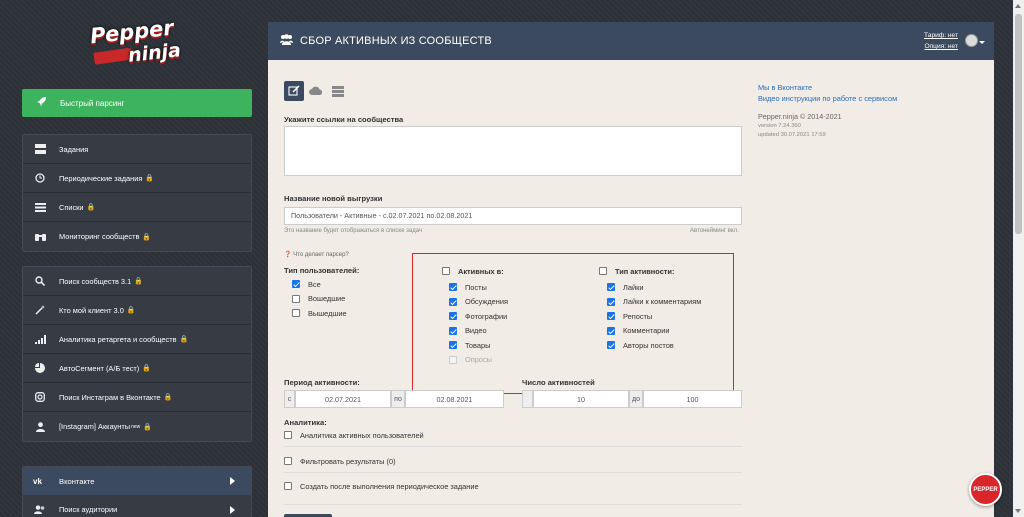  Describe the element at coordinates (941, 35) in the screenshot. I see `tariff-label: Тариф: нет` at that location.